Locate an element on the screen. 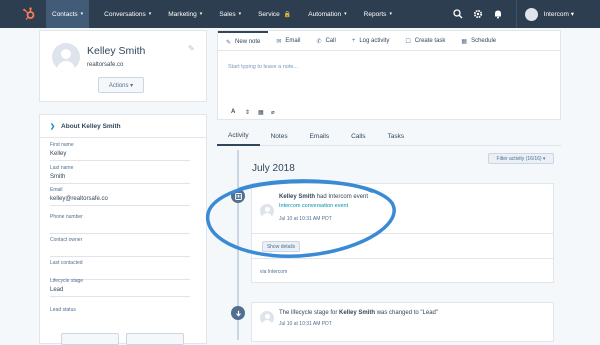 The image size is (600, 345). tab-label: Email is located at coordinates (293, 41).